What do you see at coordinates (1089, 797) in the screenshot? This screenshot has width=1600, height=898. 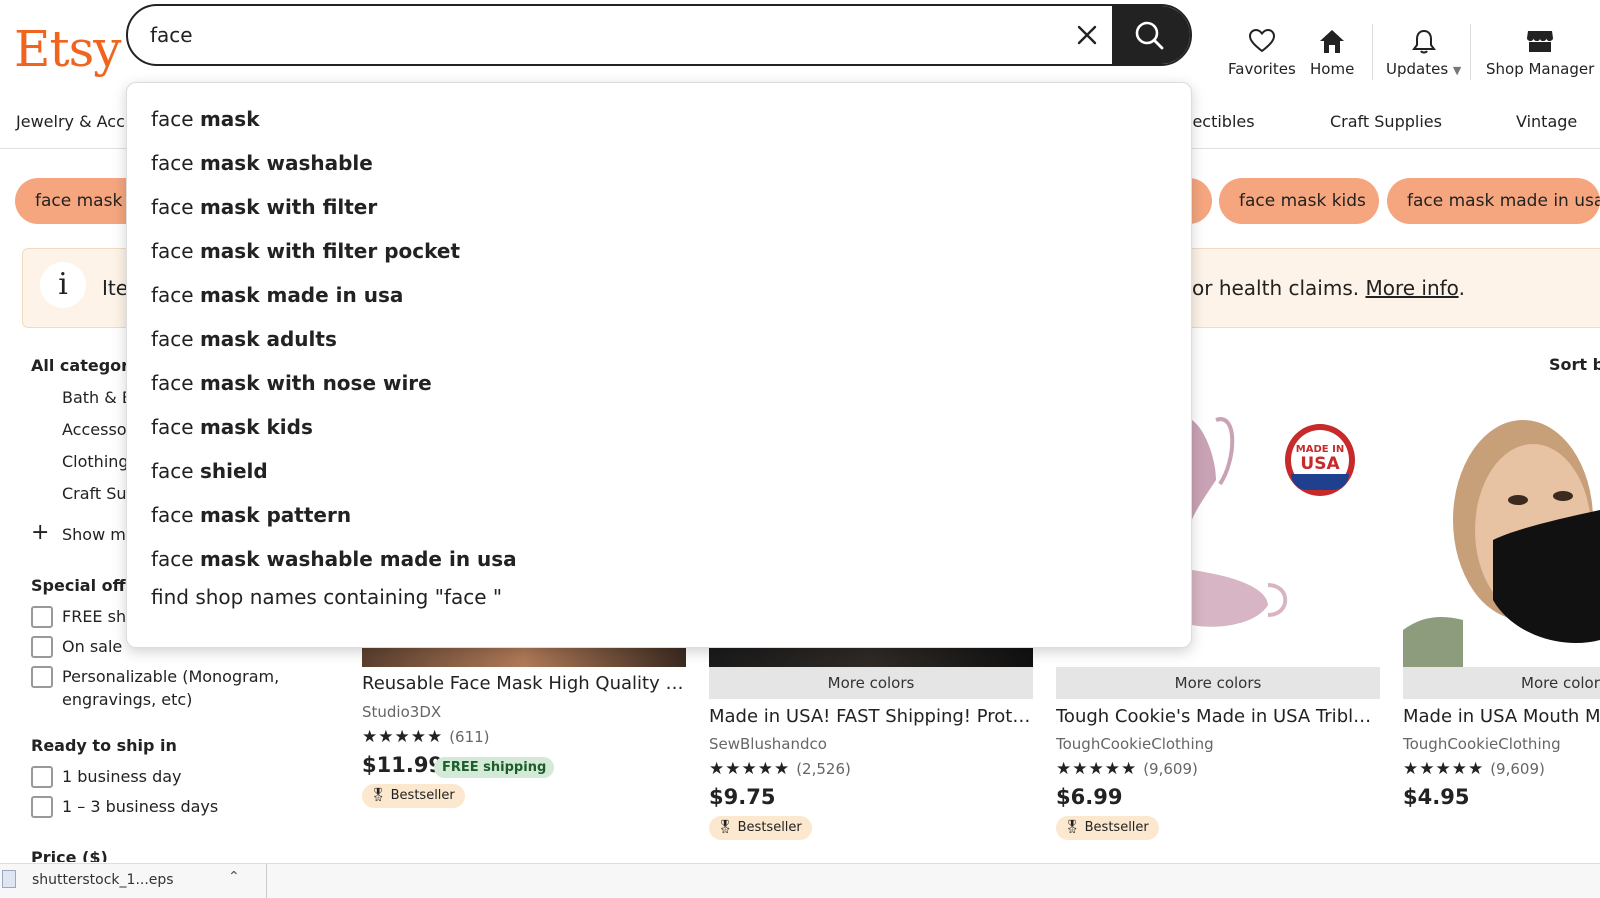 I see `product-price: $6.99` at bounding box center [1089, 797].